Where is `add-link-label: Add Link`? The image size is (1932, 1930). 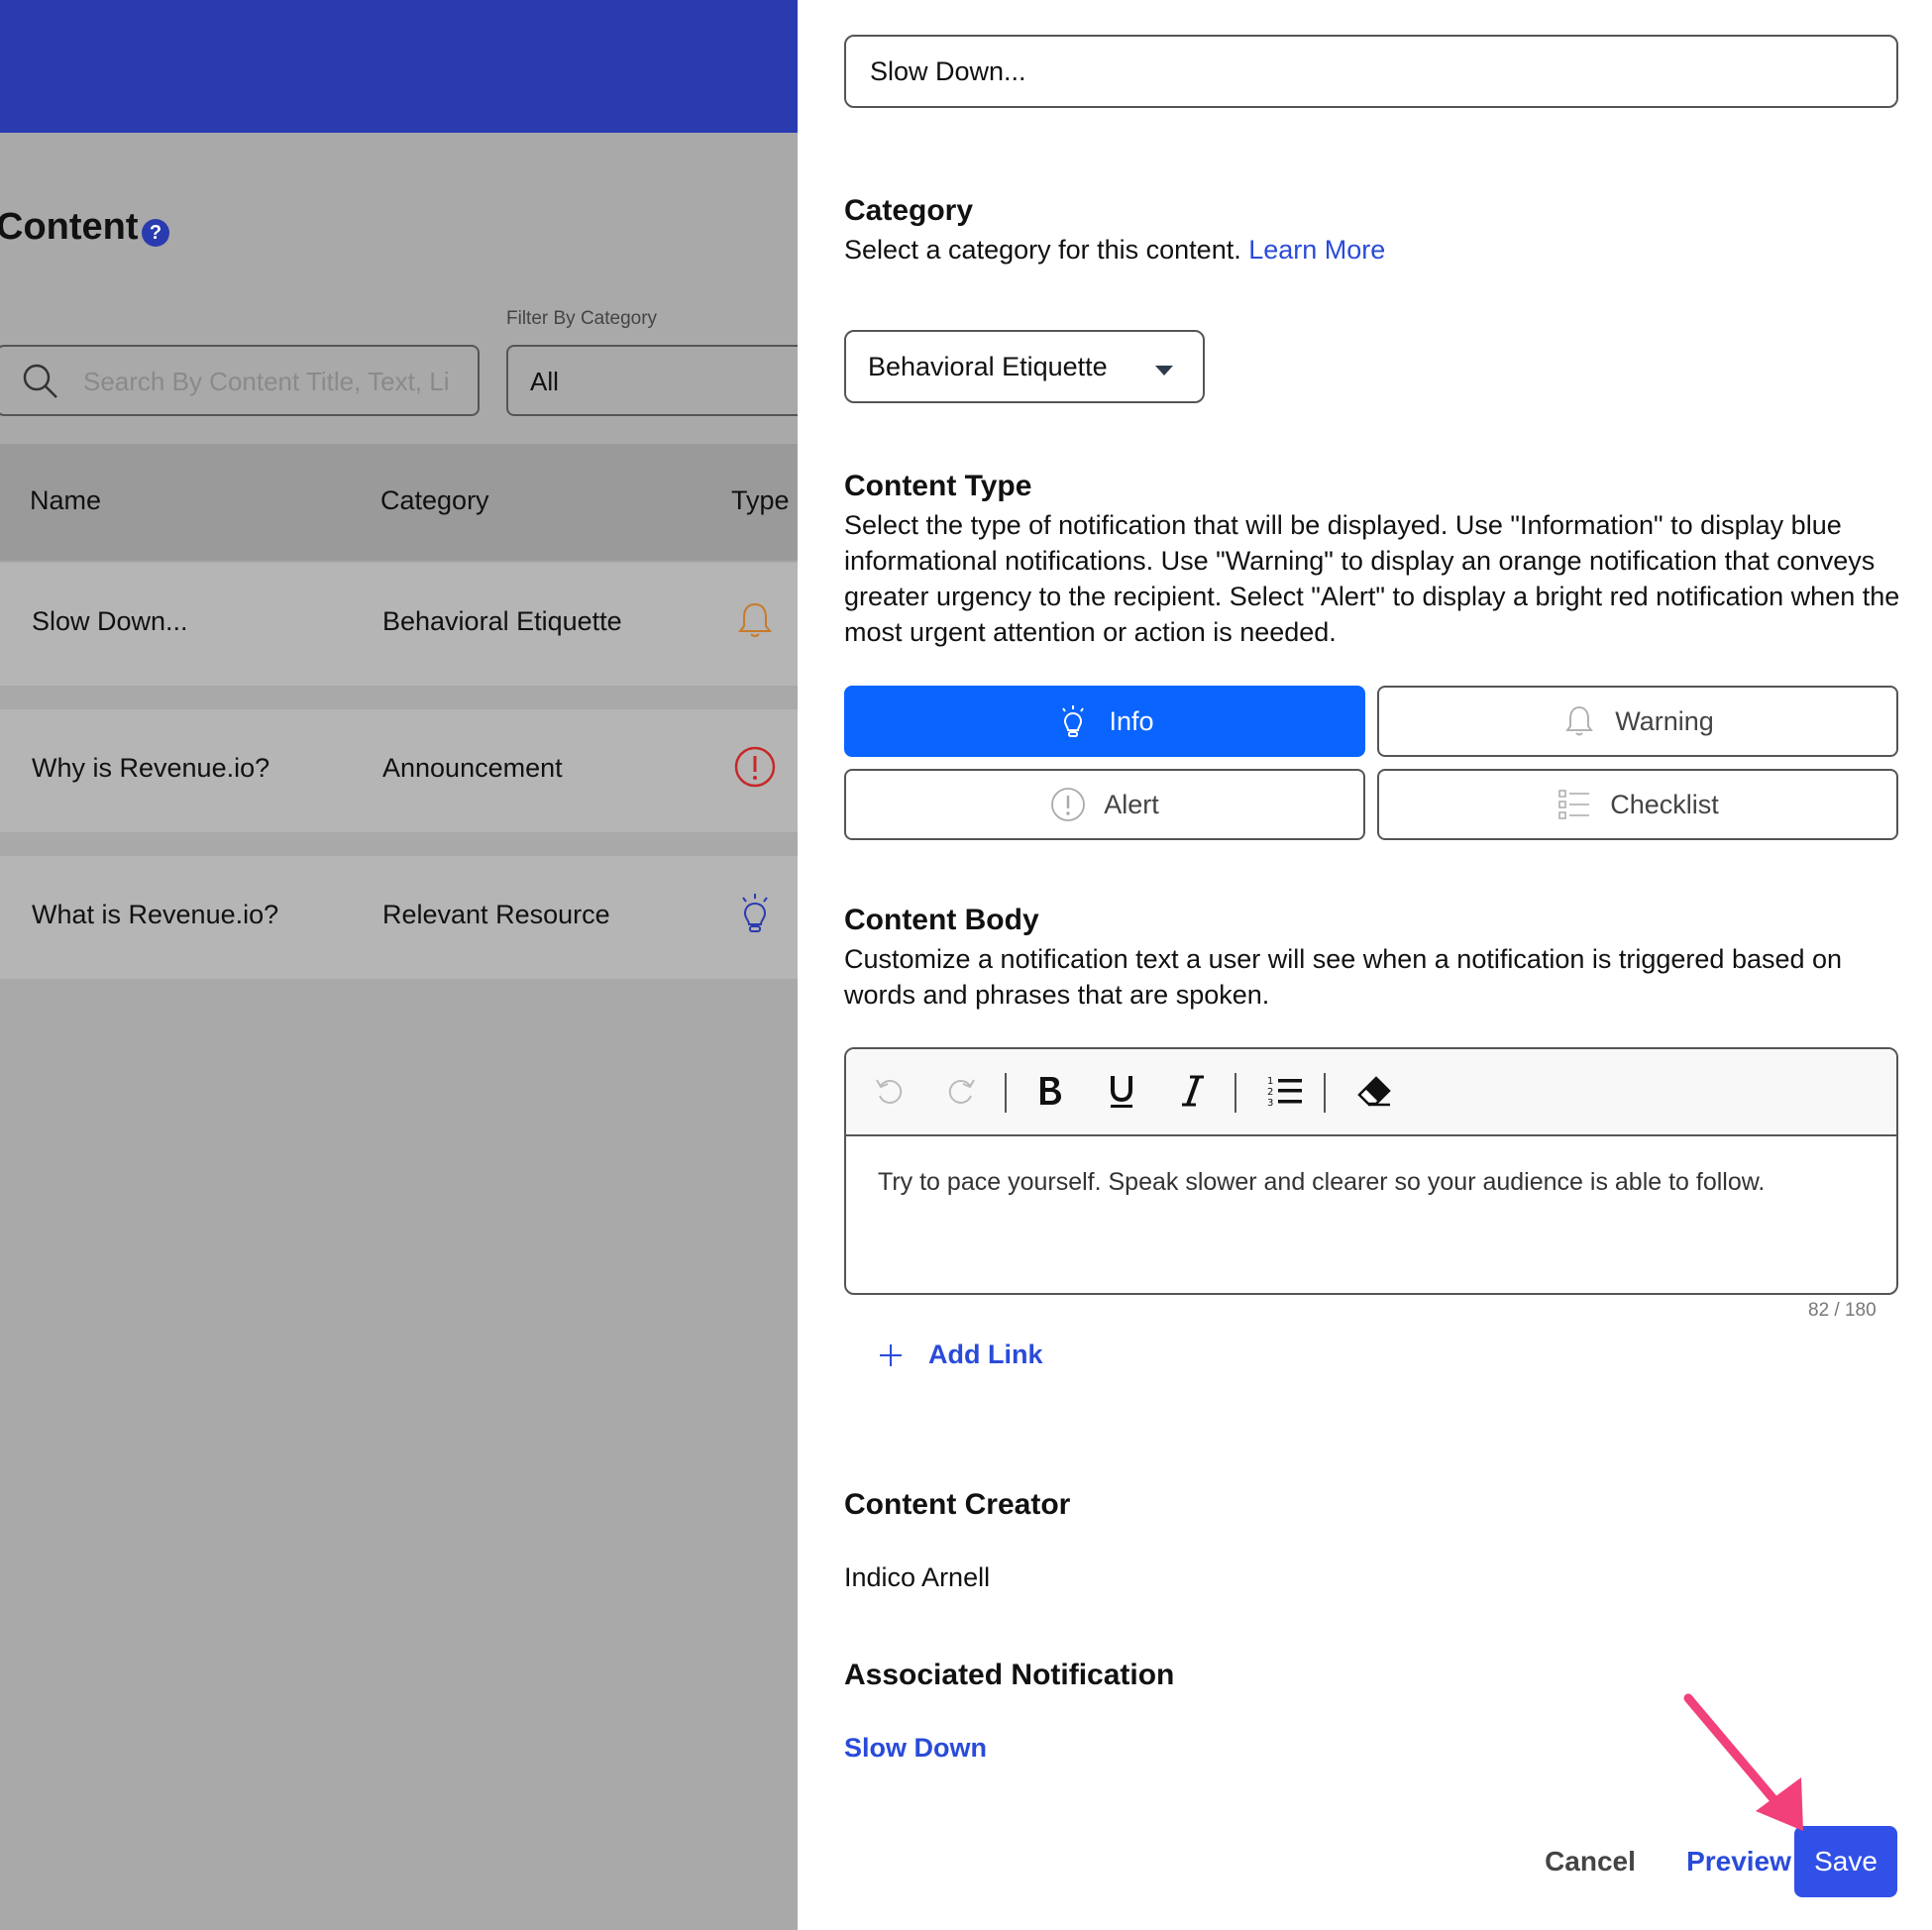 add-link-label: Add Link is located at coordinates (986, 1354).